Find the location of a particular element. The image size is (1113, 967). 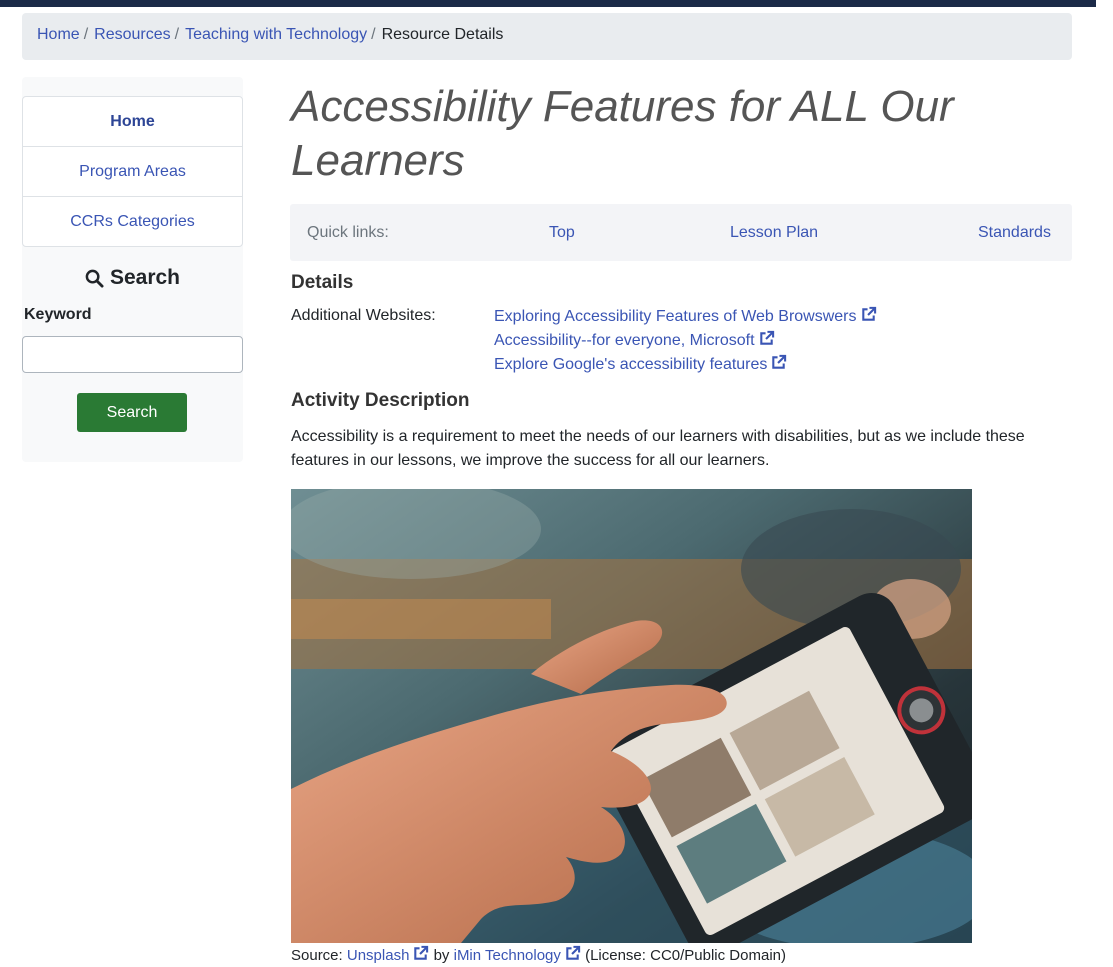

source-author-link: iMin Technology is located at coordinates (517, 954).